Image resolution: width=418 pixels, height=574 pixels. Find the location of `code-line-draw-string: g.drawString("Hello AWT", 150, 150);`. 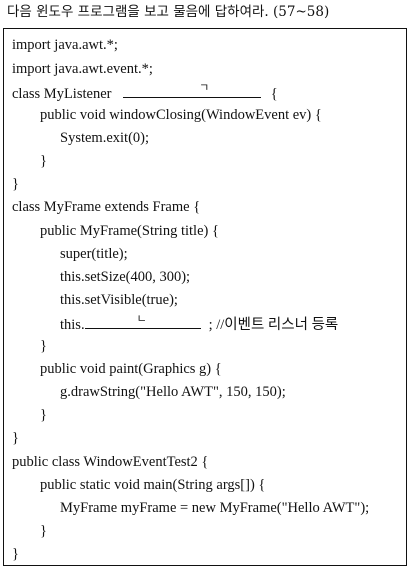

code-line-draw-string: g.drawString("Hello AWT", 150, 150); is located at coordinates (173, 392).